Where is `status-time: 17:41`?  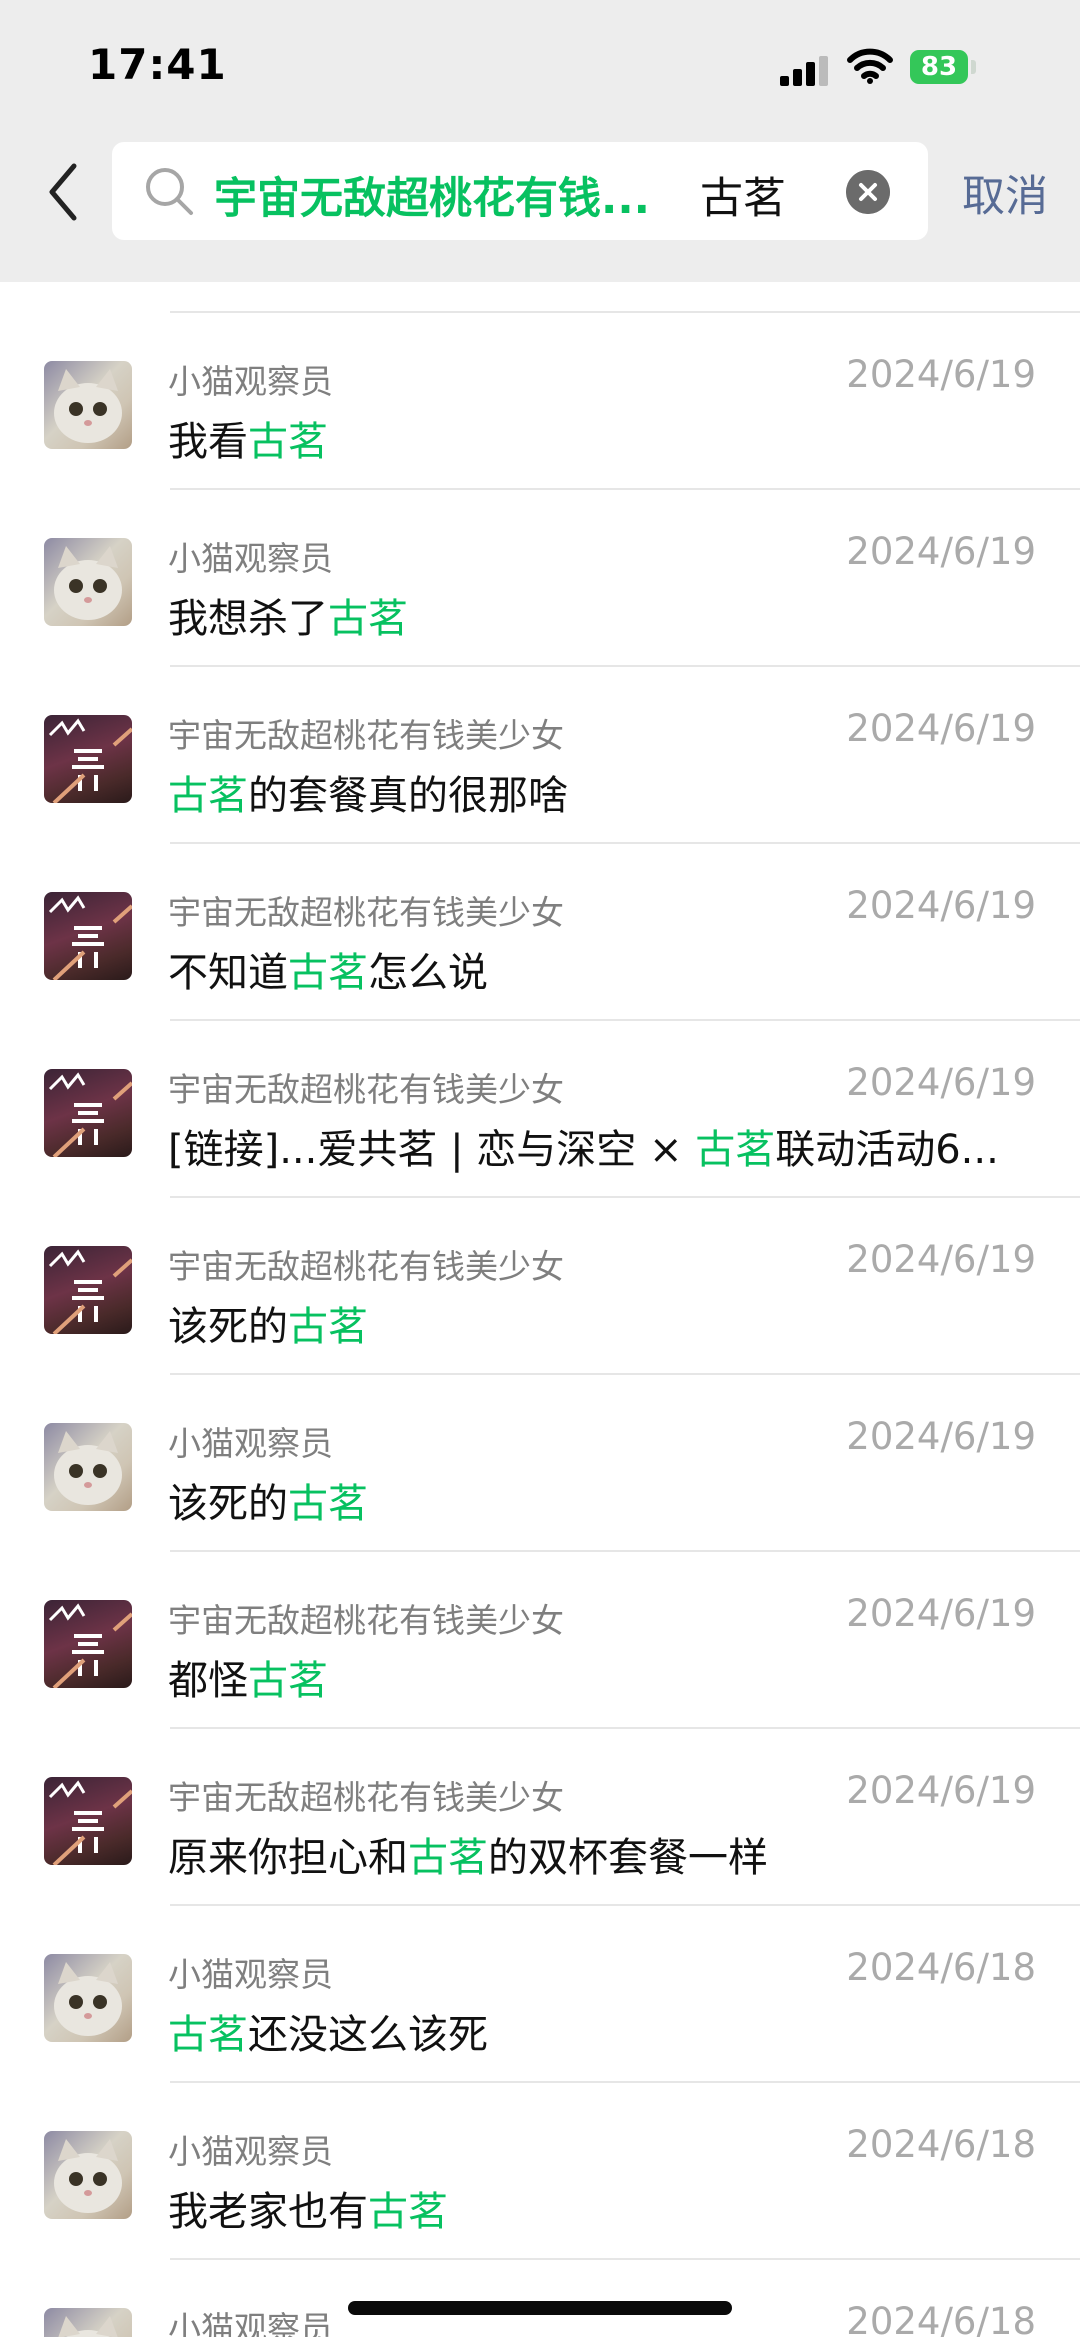
status-time: 17:41 is located at coordinates (157, 64).